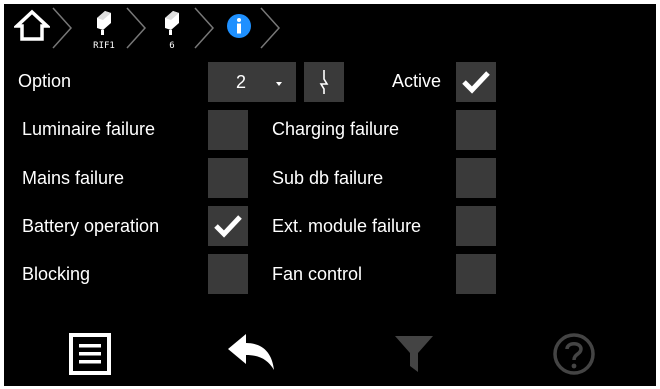 The width and height of the screenshot is (660, 389). What do you see at coordinates (336, 129) in the screenshot?
I see `charging-failure-label: Charging failure` at bounding box center [336, 129].